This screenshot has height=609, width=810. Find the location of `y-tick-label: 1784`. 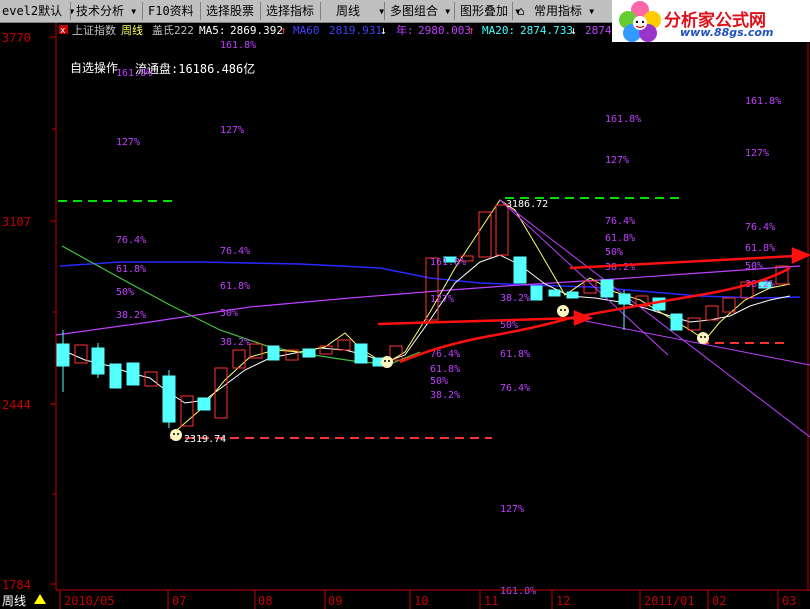

y-tick-label: 1784 is located at coordinates (16, 585).